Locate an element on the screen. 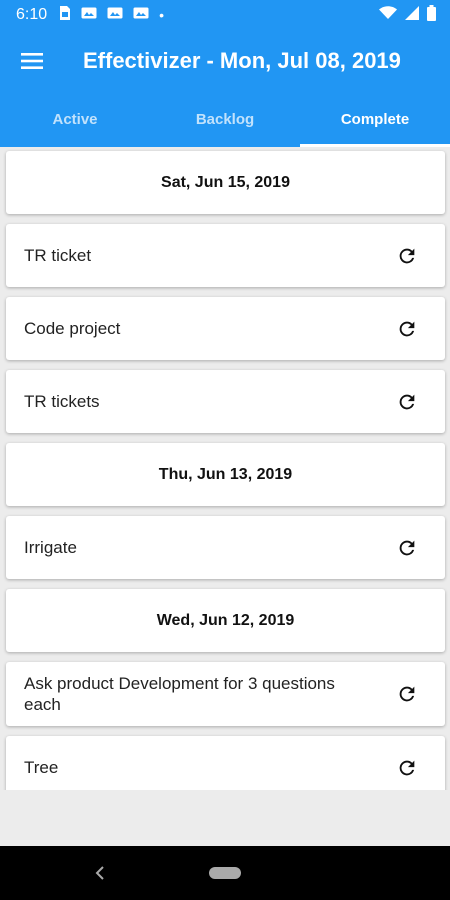  task-title: Code project is located at coordinates (72, 328).